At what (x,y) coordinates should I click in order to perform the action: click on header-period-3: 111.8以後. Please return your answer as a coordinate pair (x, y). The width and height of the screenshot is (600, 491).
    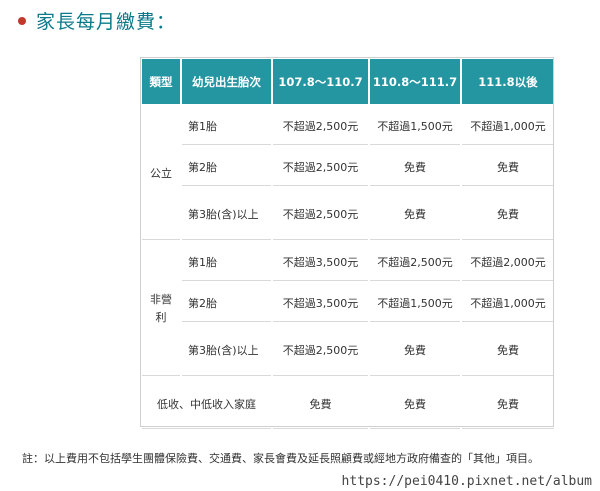
    Looking at the image, I should click on (508, 81).